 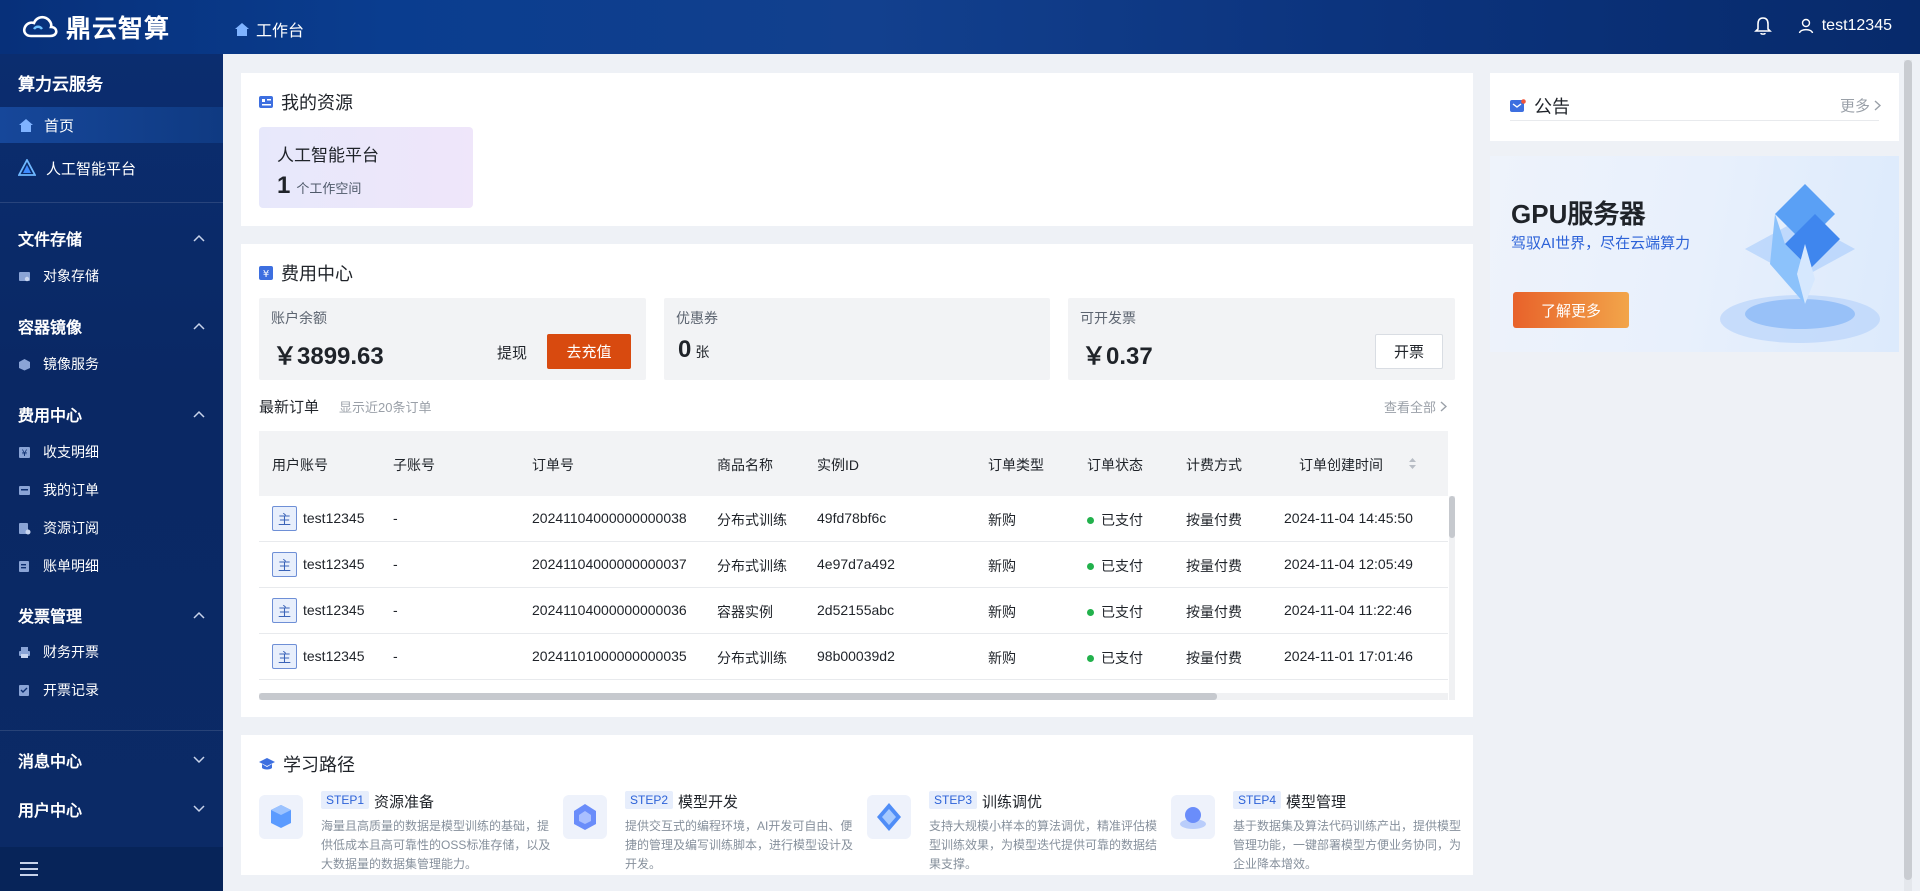 What do you see at coordinates (1452, 598) in the screenshot?
I see `table-vertical-scrollbar` at bounding box center [1452, 598].